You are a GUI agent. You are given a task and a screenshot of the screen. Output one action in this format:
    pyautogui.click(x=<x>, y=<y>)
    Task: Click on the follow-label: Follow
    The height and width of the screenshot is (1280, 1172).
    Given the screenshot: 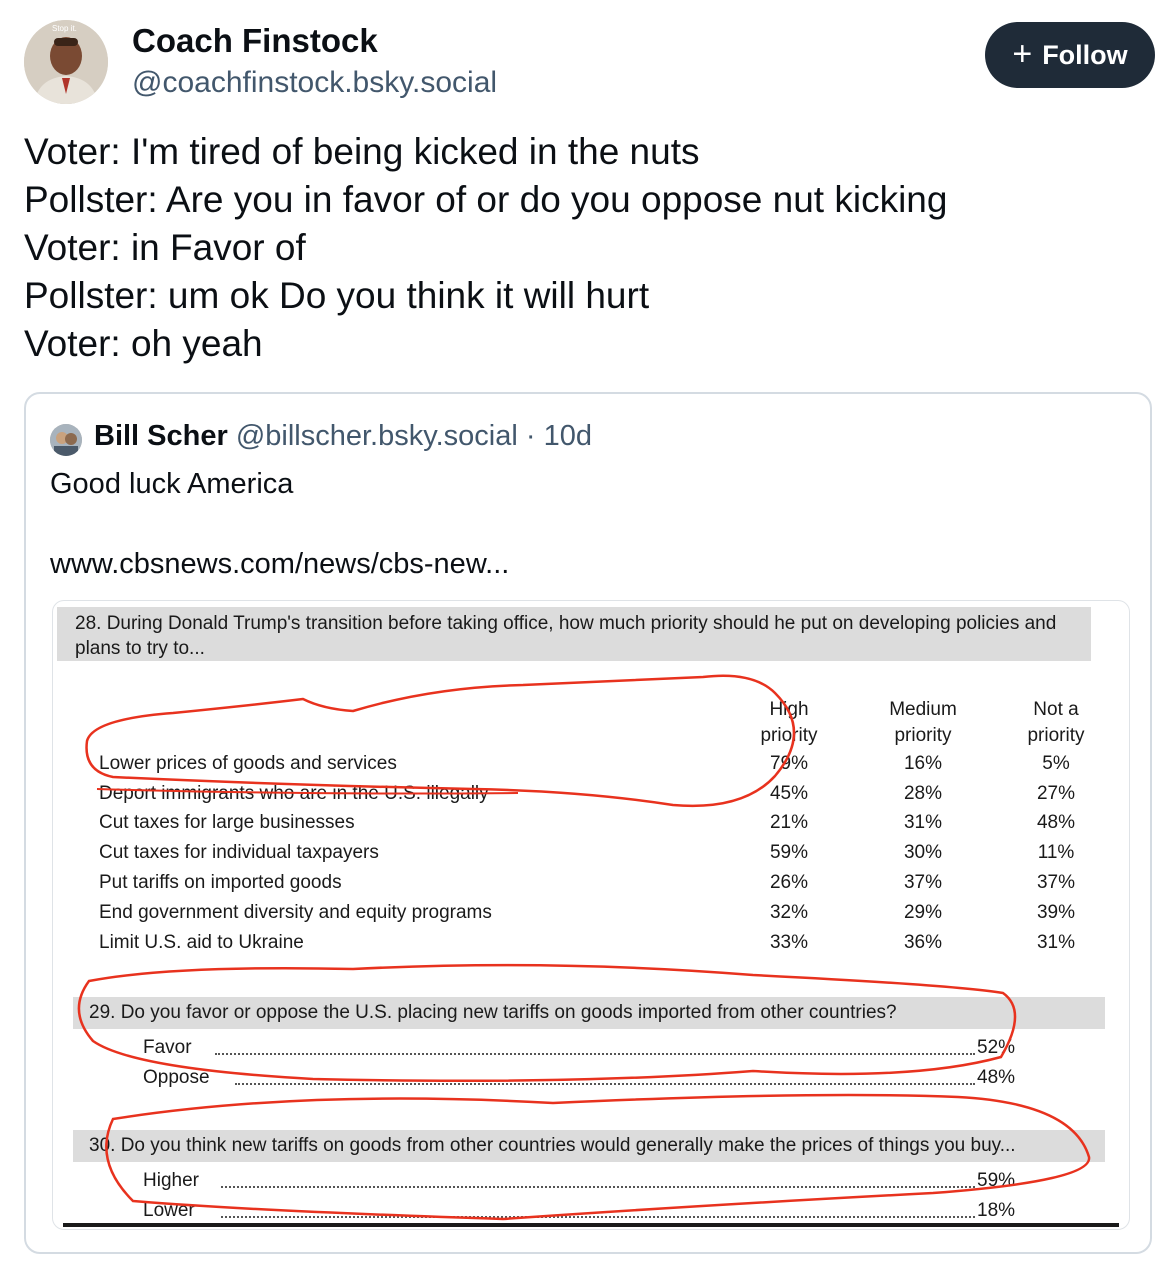 What is the action you would take?
    pyautogui.click(x=1085, y=54)
    